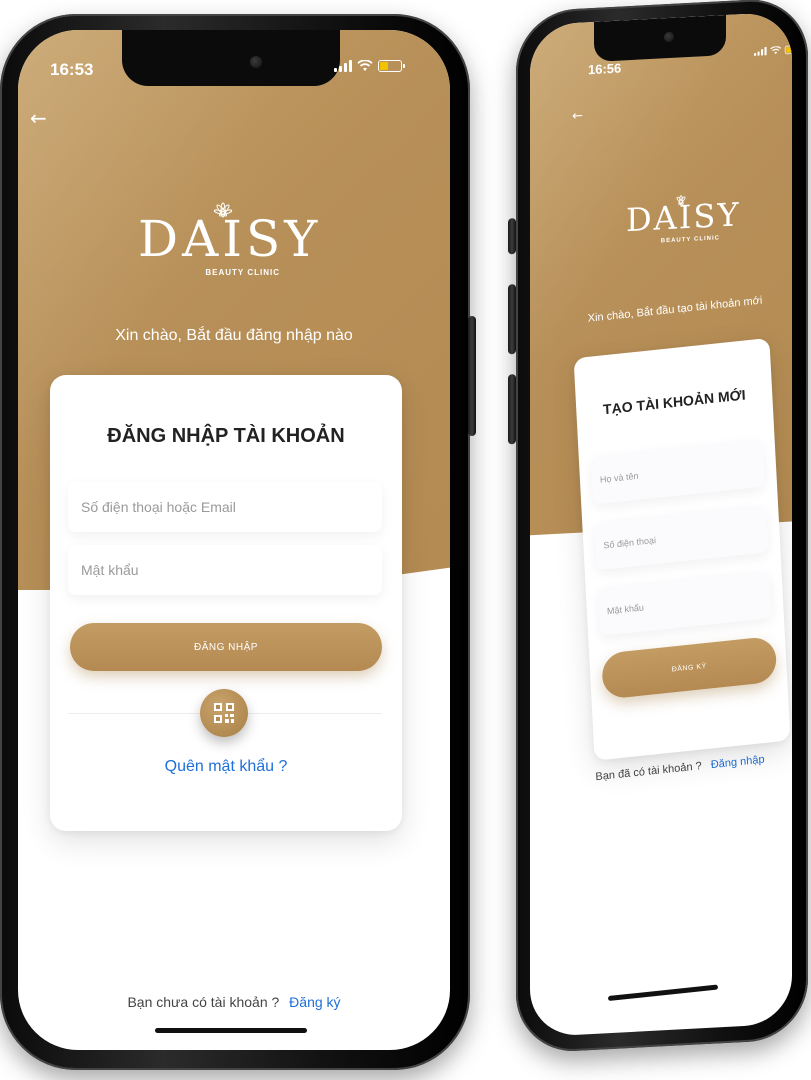 The image size is (811, 1080). Describe the element at coordinates (512, 319) in the screenshot. I see `volume-up-button` at that location.